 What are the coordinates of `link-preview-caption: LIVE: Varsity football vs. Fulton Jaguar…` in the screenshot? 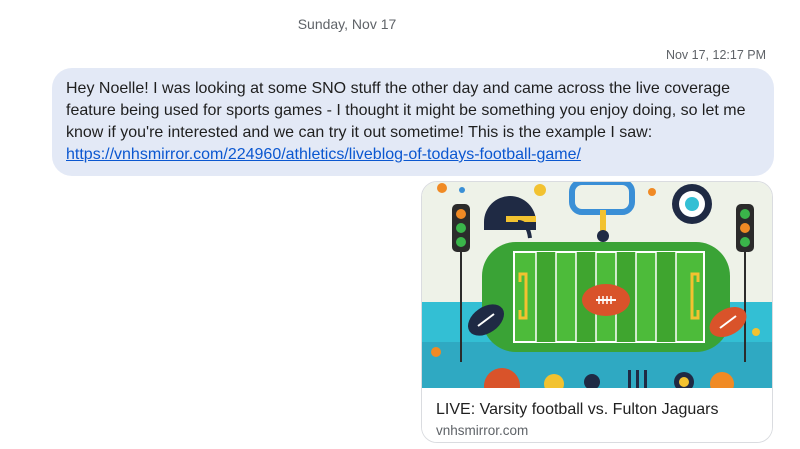 It's located at (597, 415).